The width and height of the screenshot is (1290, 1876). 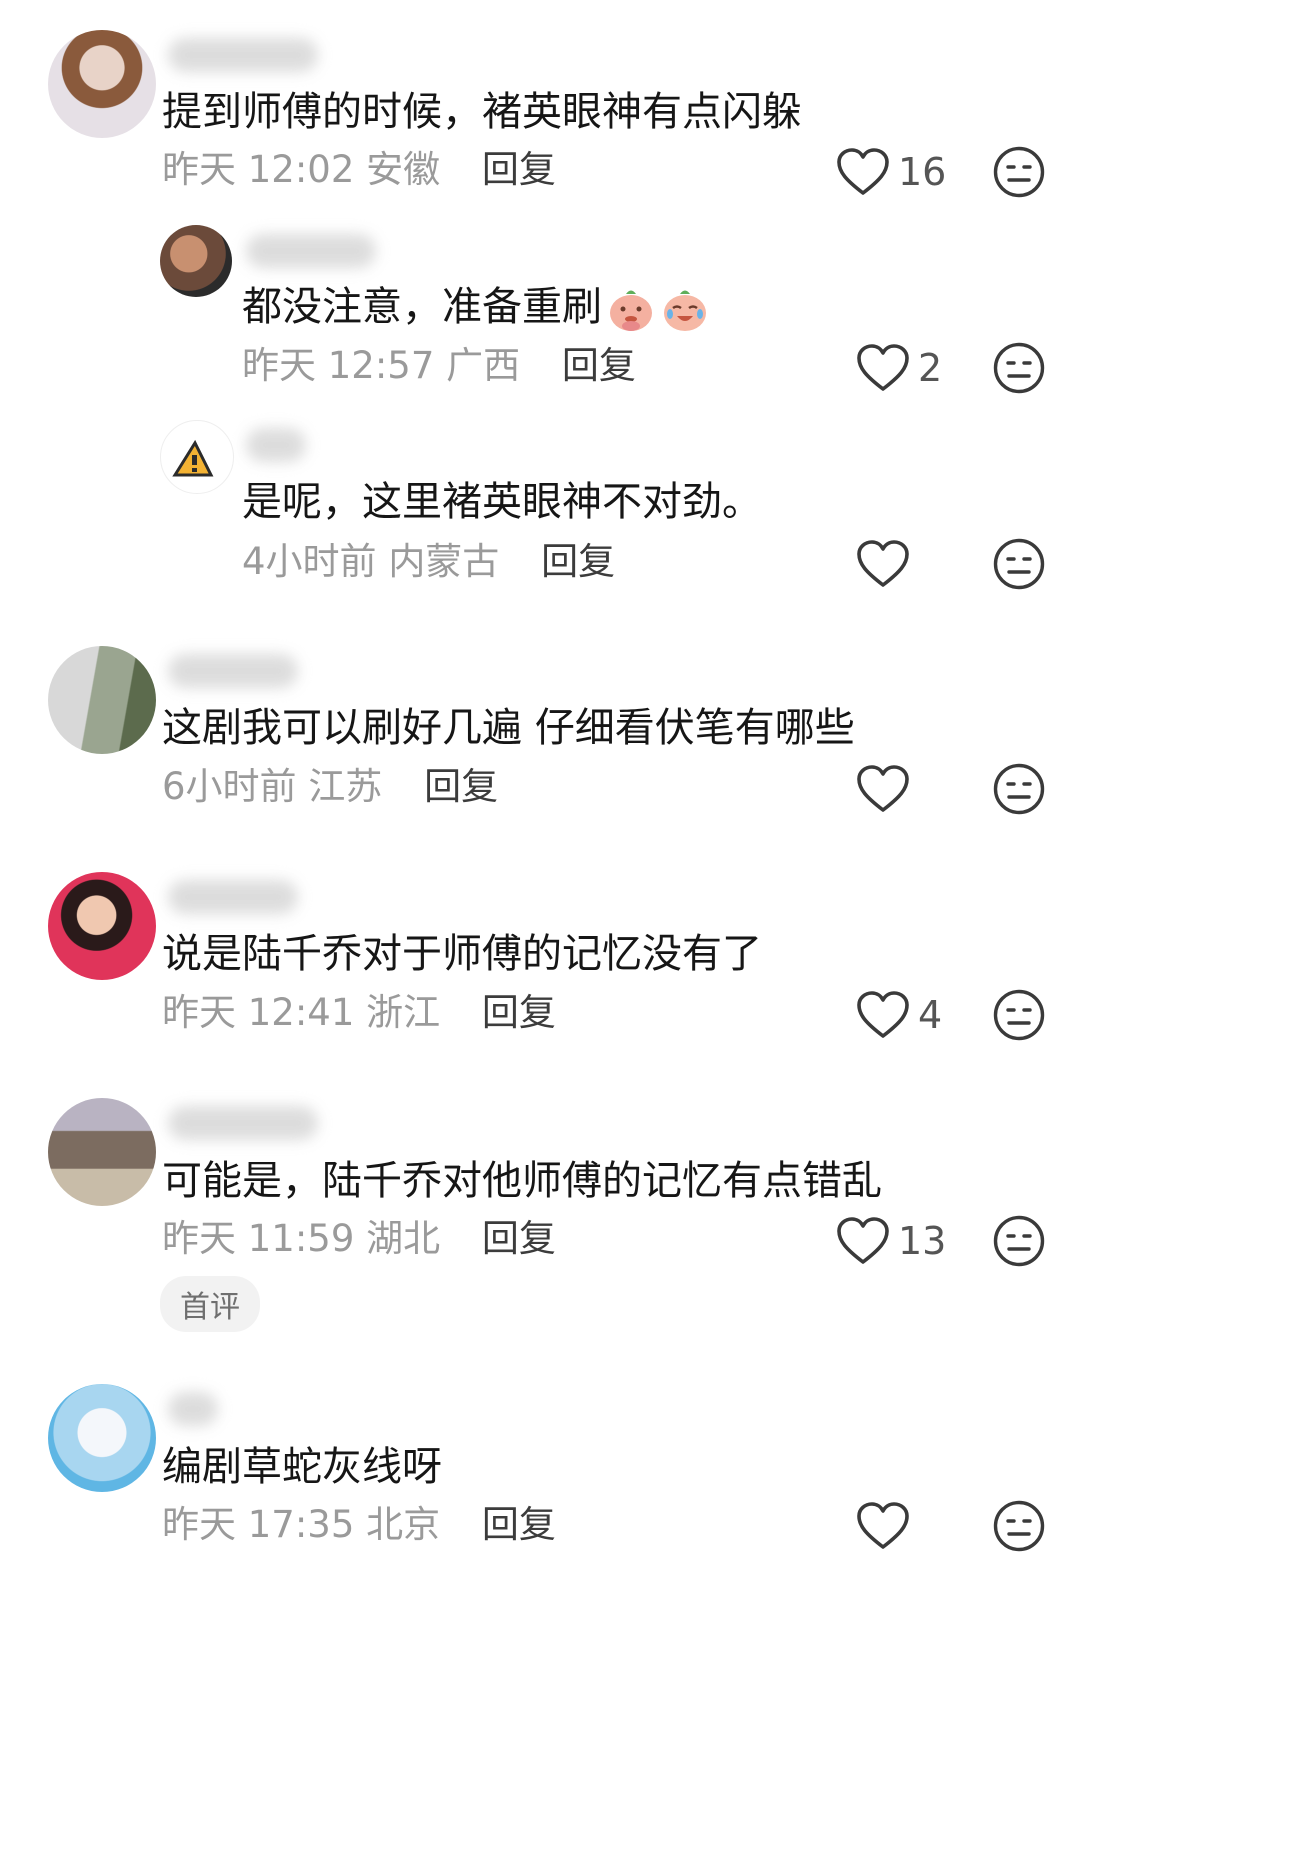 What do you see at coordinates (444, 561) in the screenshot?
I see `reply-location: 内蒙古` at bounding box center [444, 561].